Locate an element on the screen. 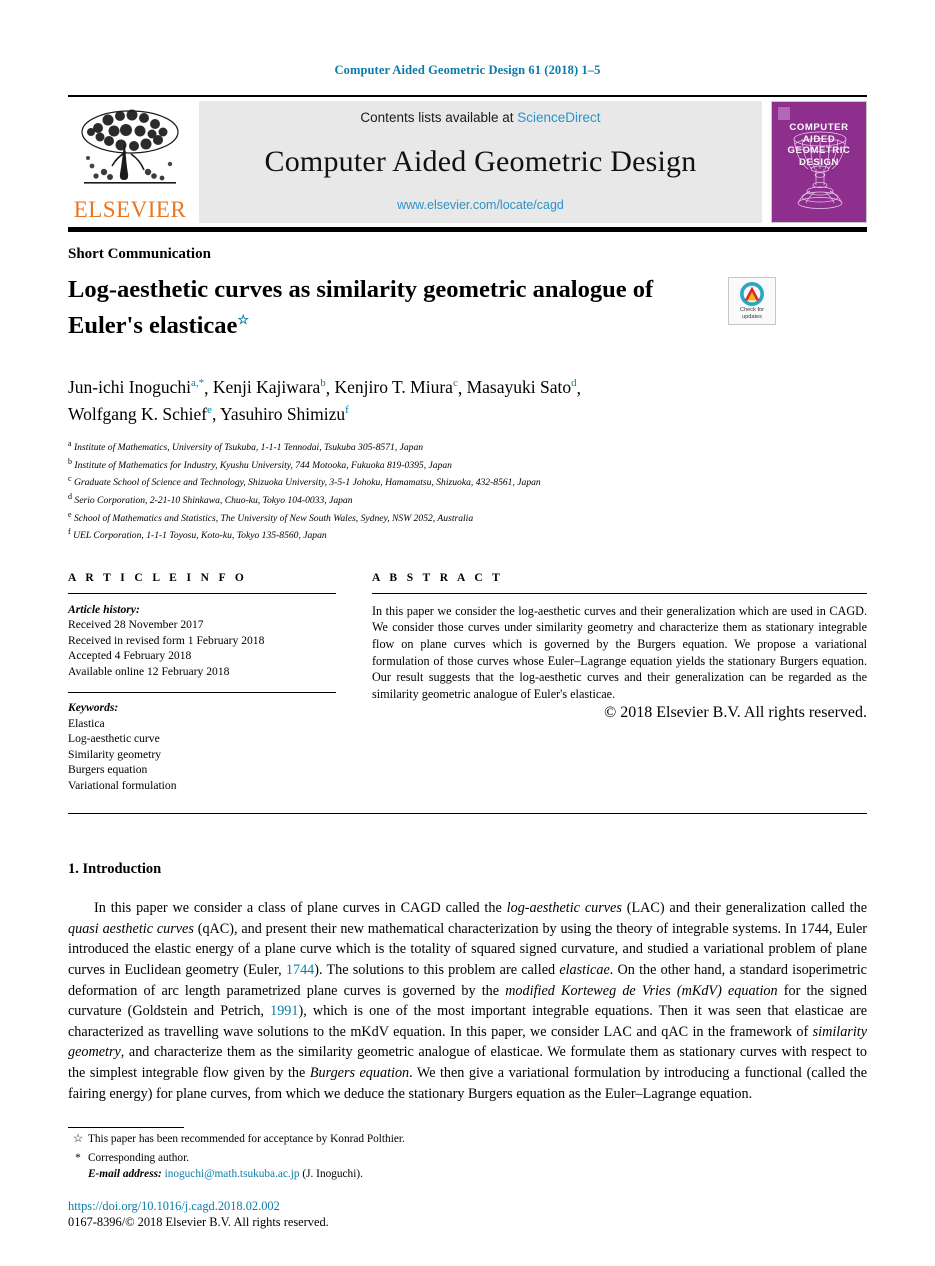 The width and height of the screenshot is (935, 1266). author-affil-mark: a,* is located at coordinates (197, 384).